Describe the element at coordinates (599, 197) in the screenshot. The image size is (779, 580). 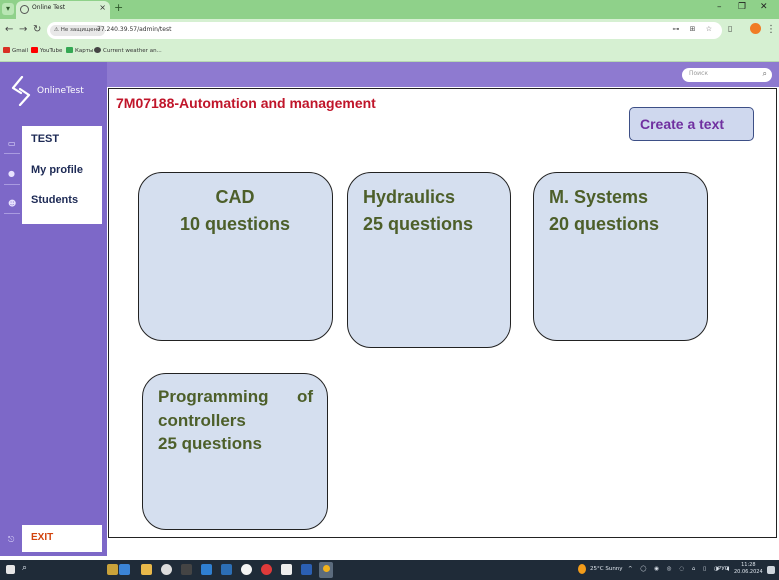
I see `card-title: M. Systems` at that location.